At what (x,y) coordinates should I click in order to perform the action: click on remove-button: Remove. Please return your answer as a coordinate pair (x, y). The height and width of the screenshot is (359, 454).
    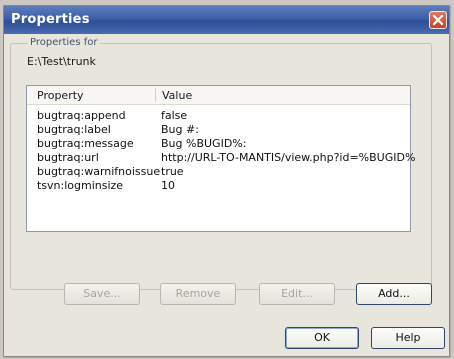
    Looking at the image, I should click on (198, 294).